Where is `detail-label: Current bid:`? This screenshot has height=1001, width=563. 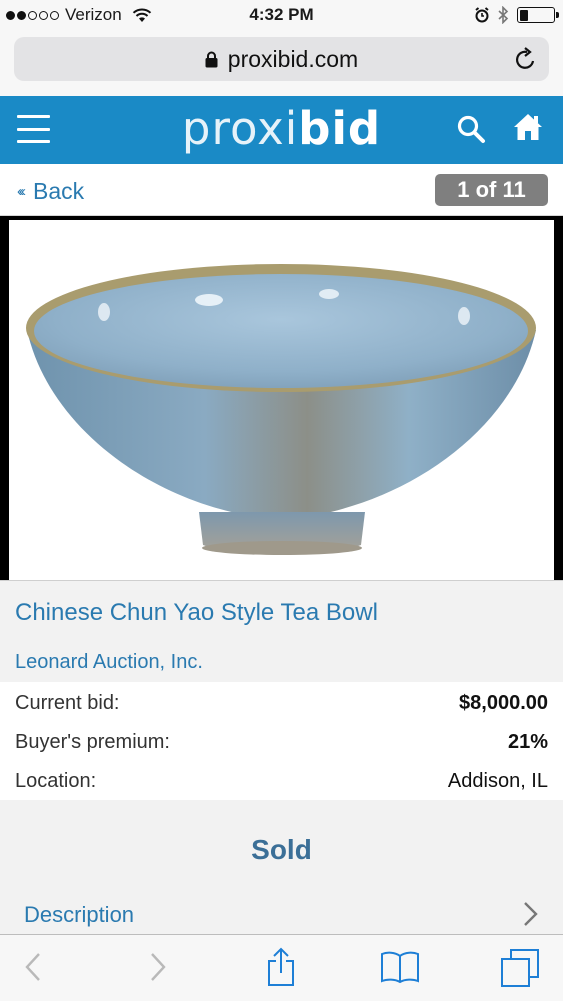 detail-label: Current bid: is located at coordinates (67, 703).